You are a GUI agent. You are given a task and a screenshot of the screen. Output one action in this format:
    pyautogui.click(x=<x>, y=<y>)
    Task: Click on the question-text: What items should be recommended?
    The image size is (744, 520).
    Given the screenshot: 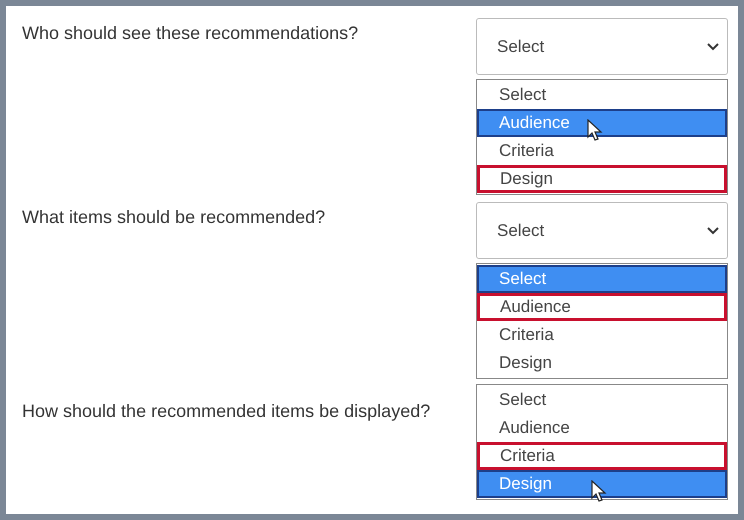 What is the action you would take?
    pyautogui.click(x=174, y=217)
    